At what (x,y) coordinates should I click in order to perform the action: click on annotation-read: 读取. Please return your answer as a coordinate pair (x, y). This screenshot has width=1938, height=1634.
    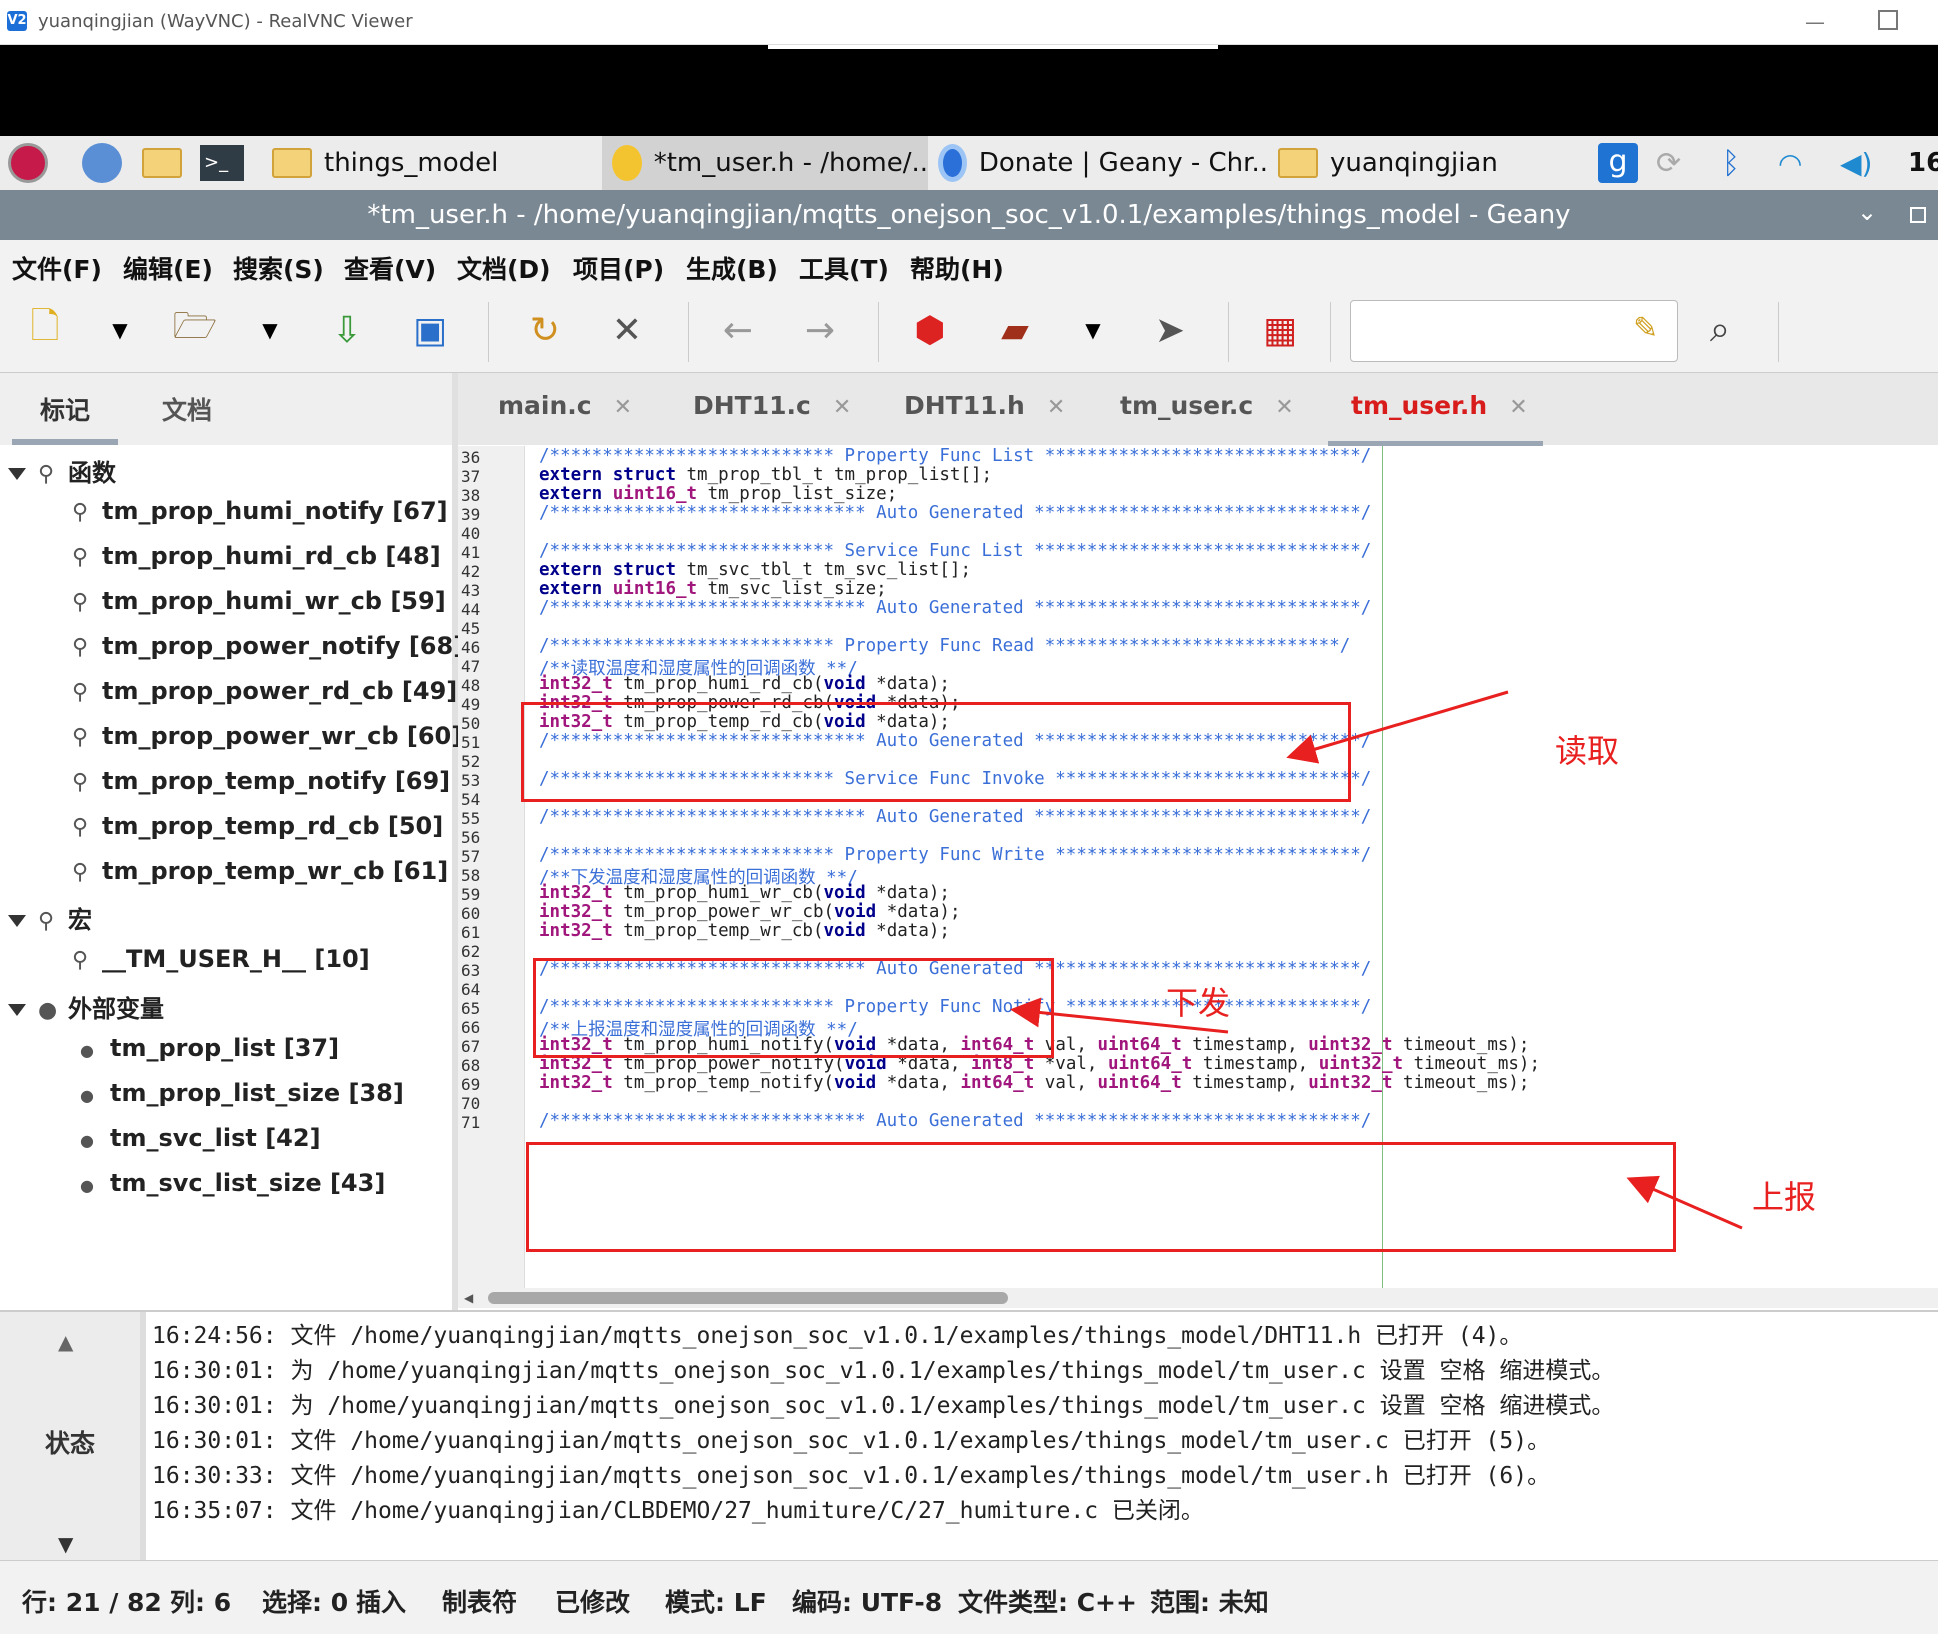
    Looking at the image, I should click on (1587, 751).